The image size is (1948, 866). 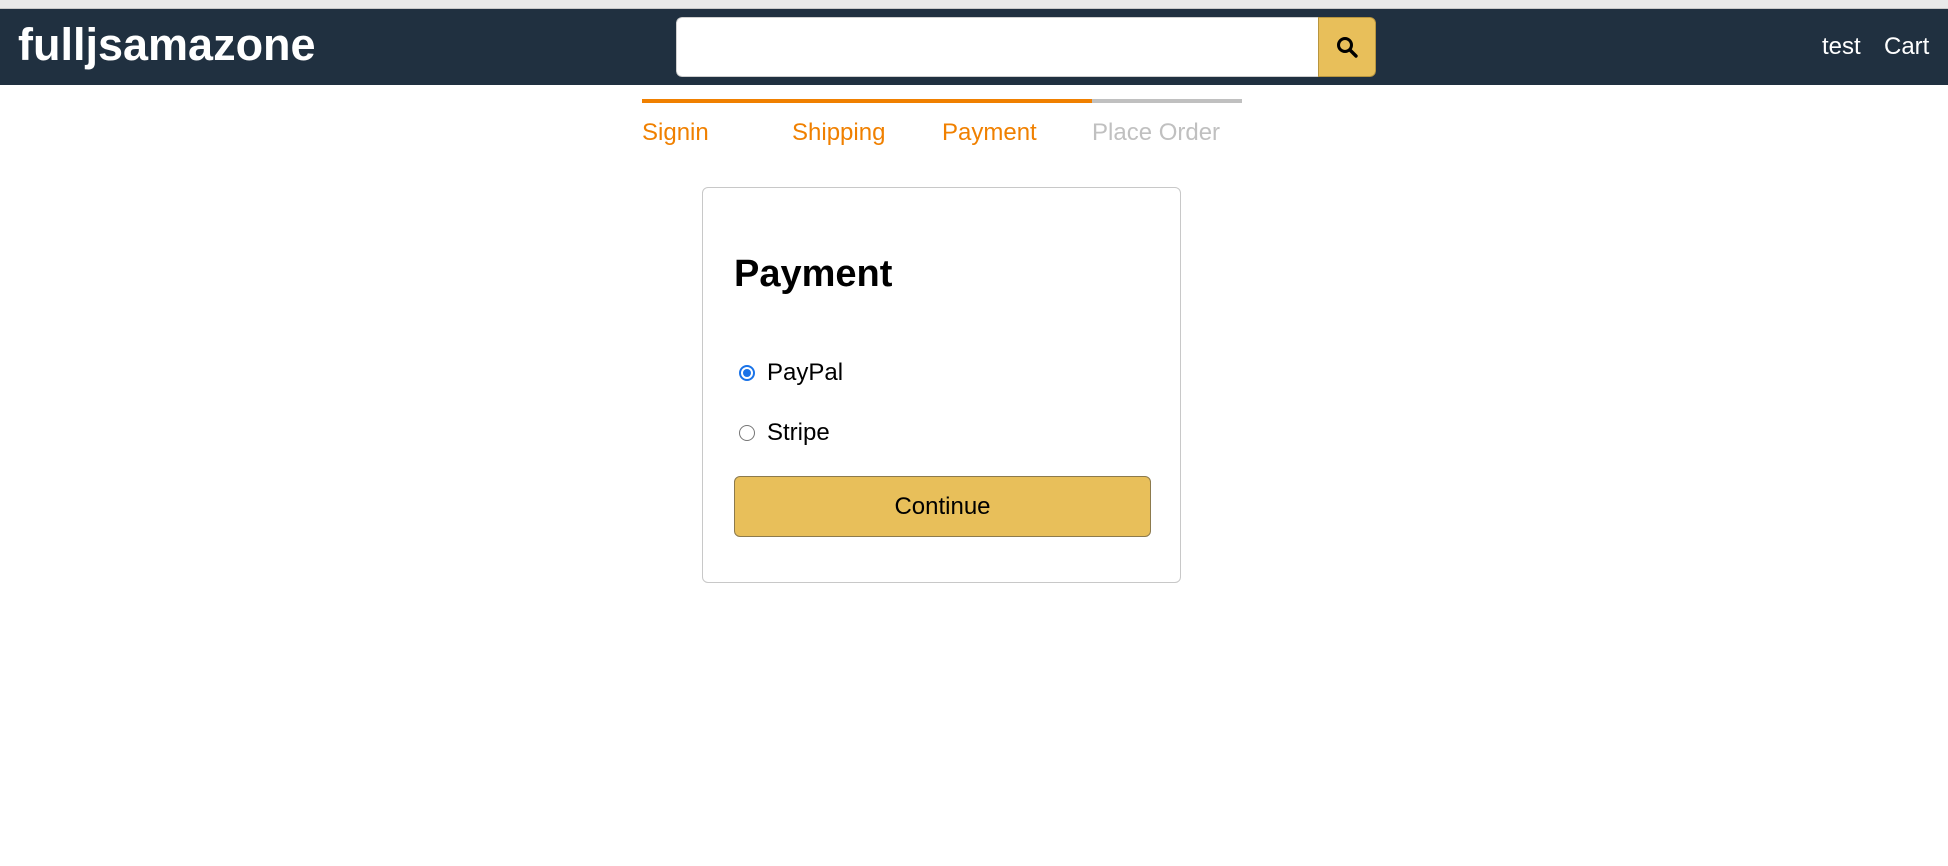 I want to click on step-place-order: Place Order, so click(x=1167, y=123).